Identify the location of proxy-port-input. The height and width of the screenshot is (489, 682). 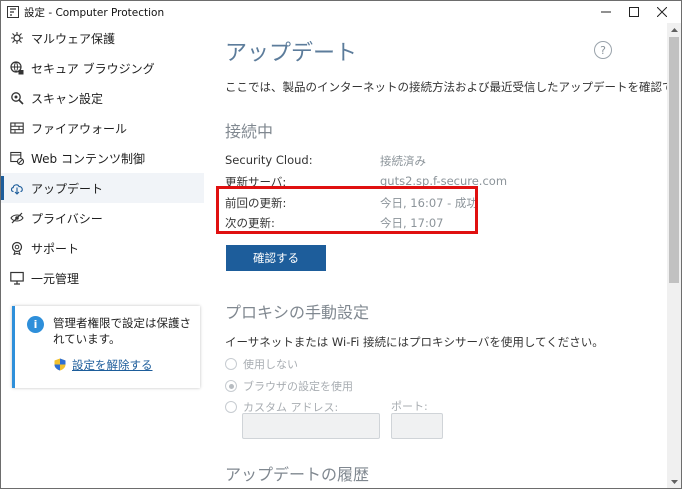
(417, 426).